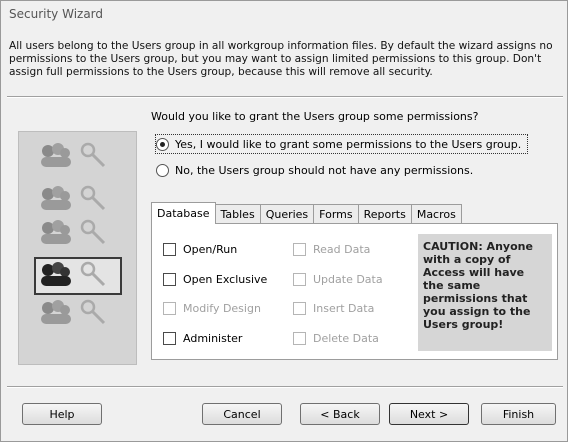 The height and width of the screenshot is (442, 568). I want to click on finish-button: Finish, so click(518, 414).